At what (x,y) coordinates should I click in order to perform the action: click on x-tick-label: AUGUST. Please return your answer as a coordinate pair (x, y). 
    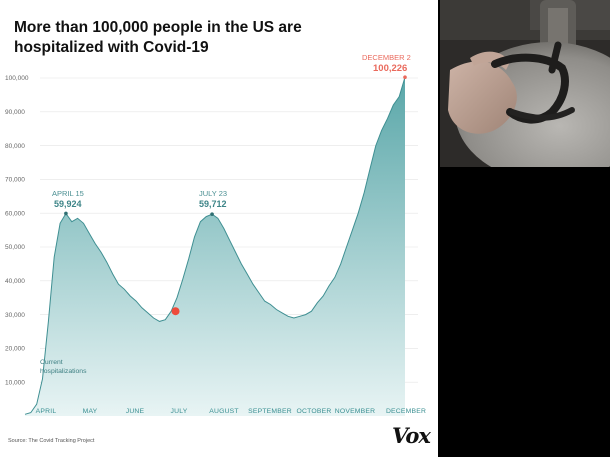
    Looking at the image, I should click on (224, 411).